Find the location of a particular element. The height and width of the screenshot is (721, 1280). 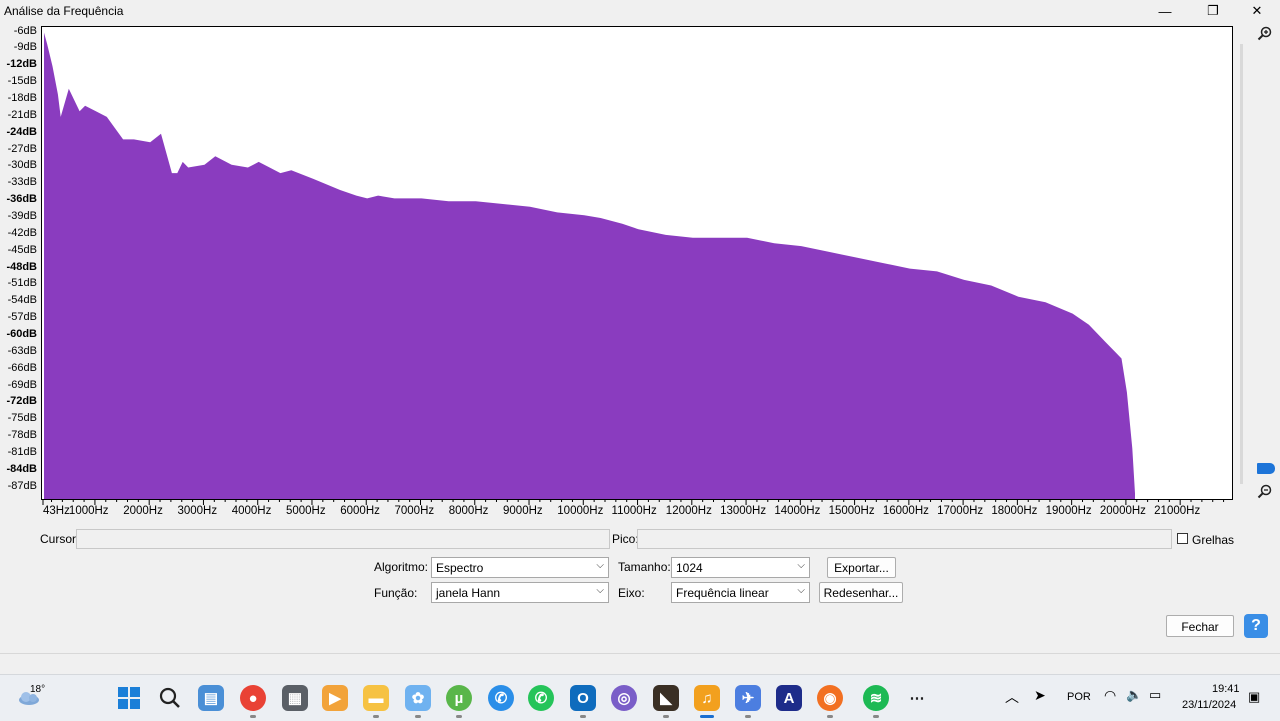

y-tick-label: -69dB is located at coordinates (22, 384).